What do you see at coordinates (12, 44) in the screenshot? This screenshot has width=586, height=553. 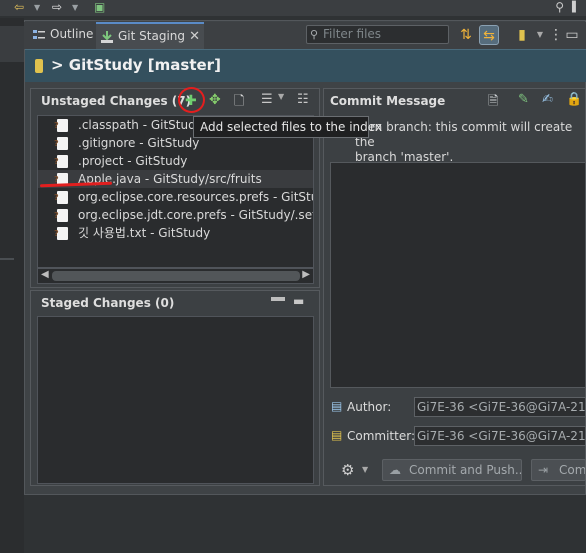 I see `editor-gutter` at bounding box center [12, 44].